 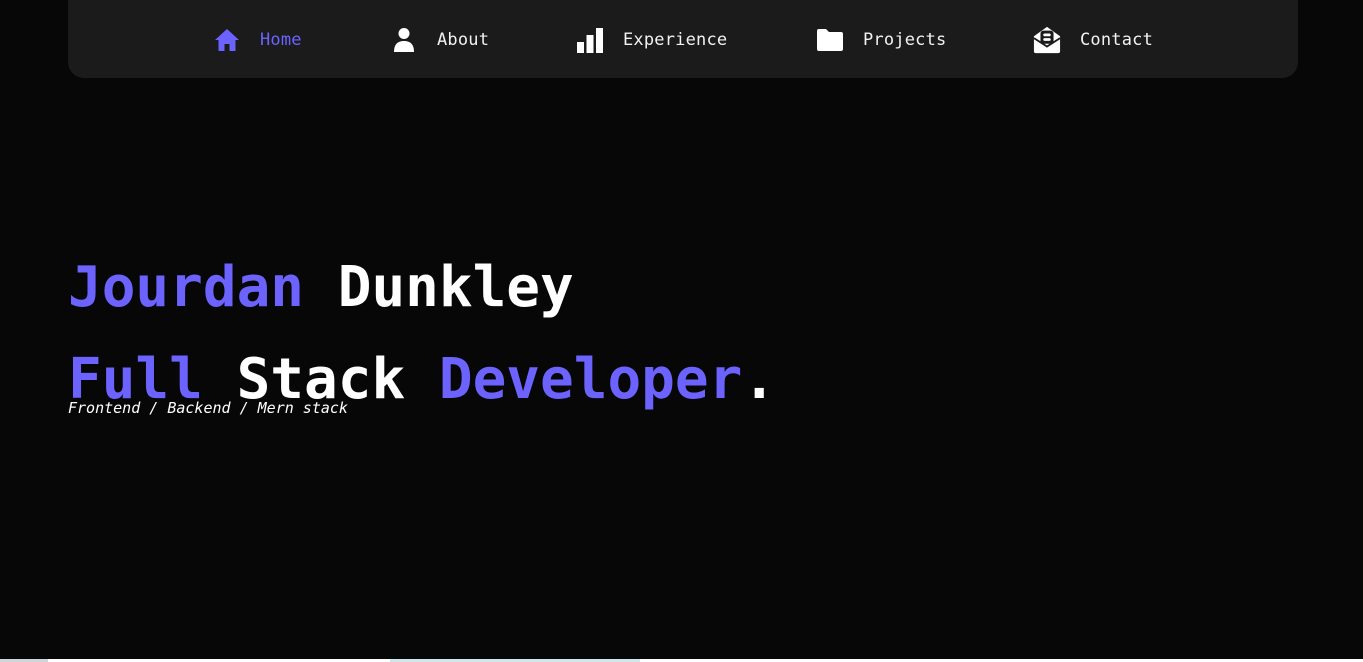 What do you see at coordinates (227, 40) in the screenshot?
I see `home-icon` at bounding box center [227, 40].